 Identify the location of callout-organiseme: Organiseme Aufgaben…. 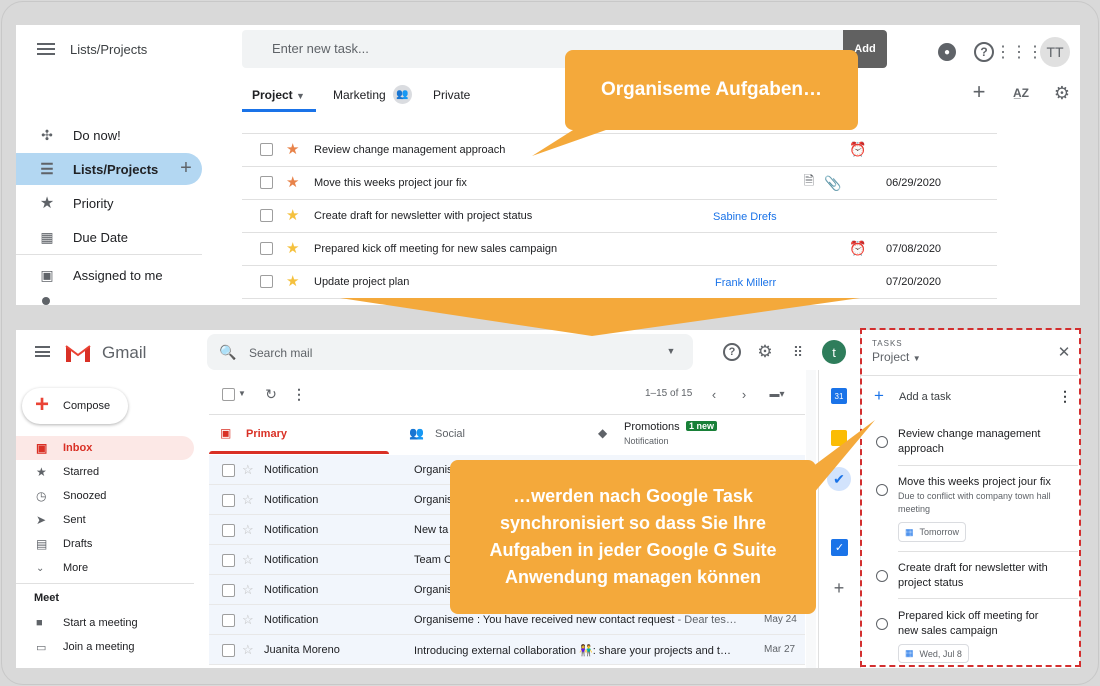
(711, 90).